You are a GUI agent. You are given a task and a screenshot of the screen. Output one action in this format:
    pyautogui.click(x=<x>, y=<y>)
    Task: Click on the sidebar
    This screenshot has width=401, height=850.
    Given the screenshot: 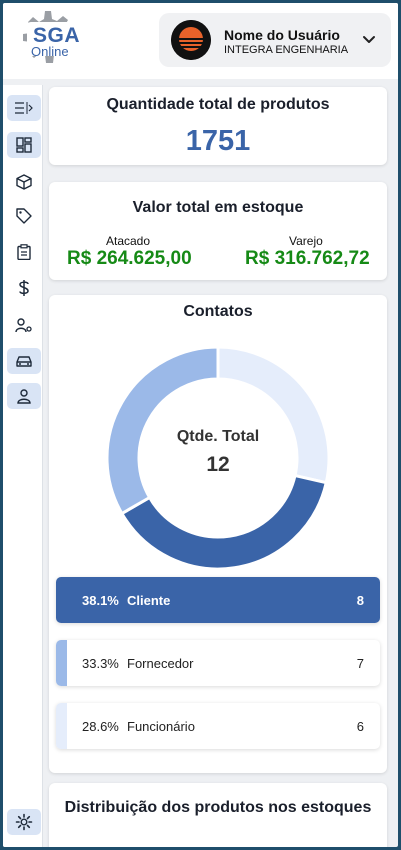 What is the action you would take?
    pyautogui.click(x=23, y=466)
    